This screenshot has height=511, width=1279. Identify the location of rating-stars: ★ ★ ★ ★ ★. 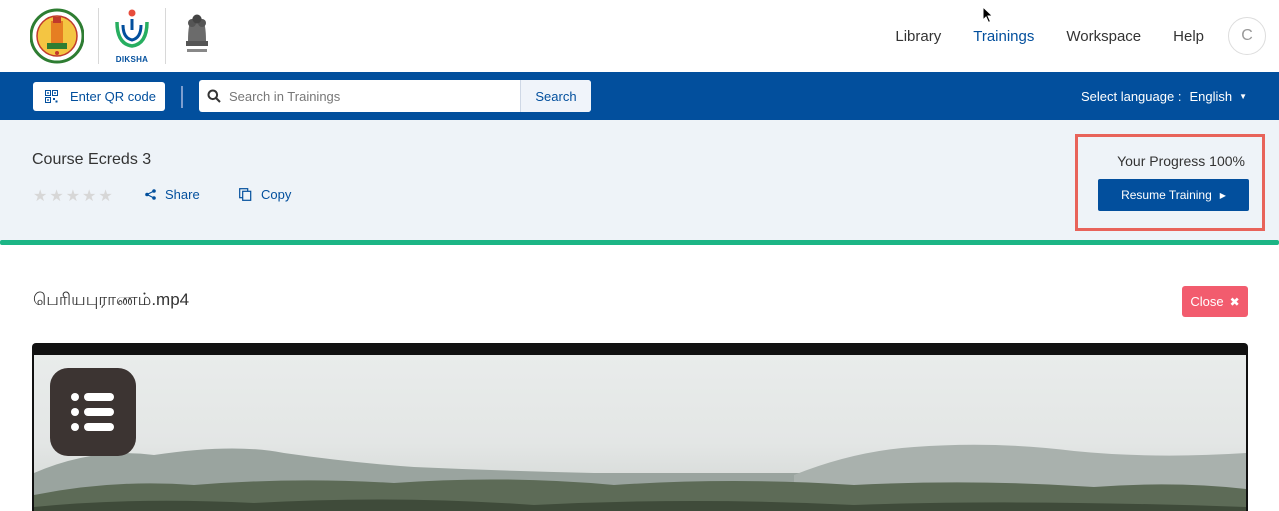
(74, 196).